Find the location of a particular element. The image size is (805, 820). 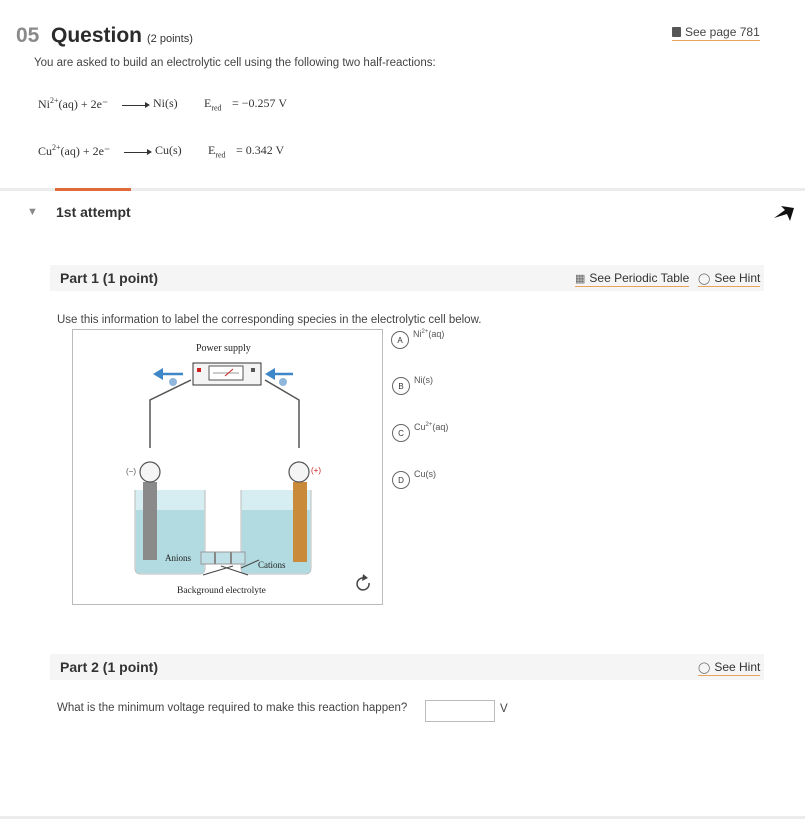

attempt-label: 1st attempt is located at coordinates (93, 212).